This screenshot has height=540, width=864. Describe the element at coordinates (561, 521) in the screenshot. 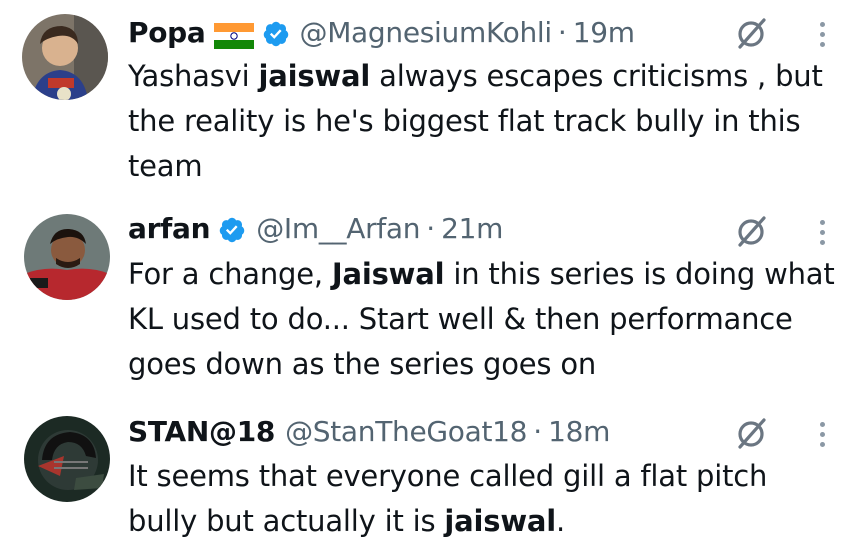

I see `text-part: .` at that location.